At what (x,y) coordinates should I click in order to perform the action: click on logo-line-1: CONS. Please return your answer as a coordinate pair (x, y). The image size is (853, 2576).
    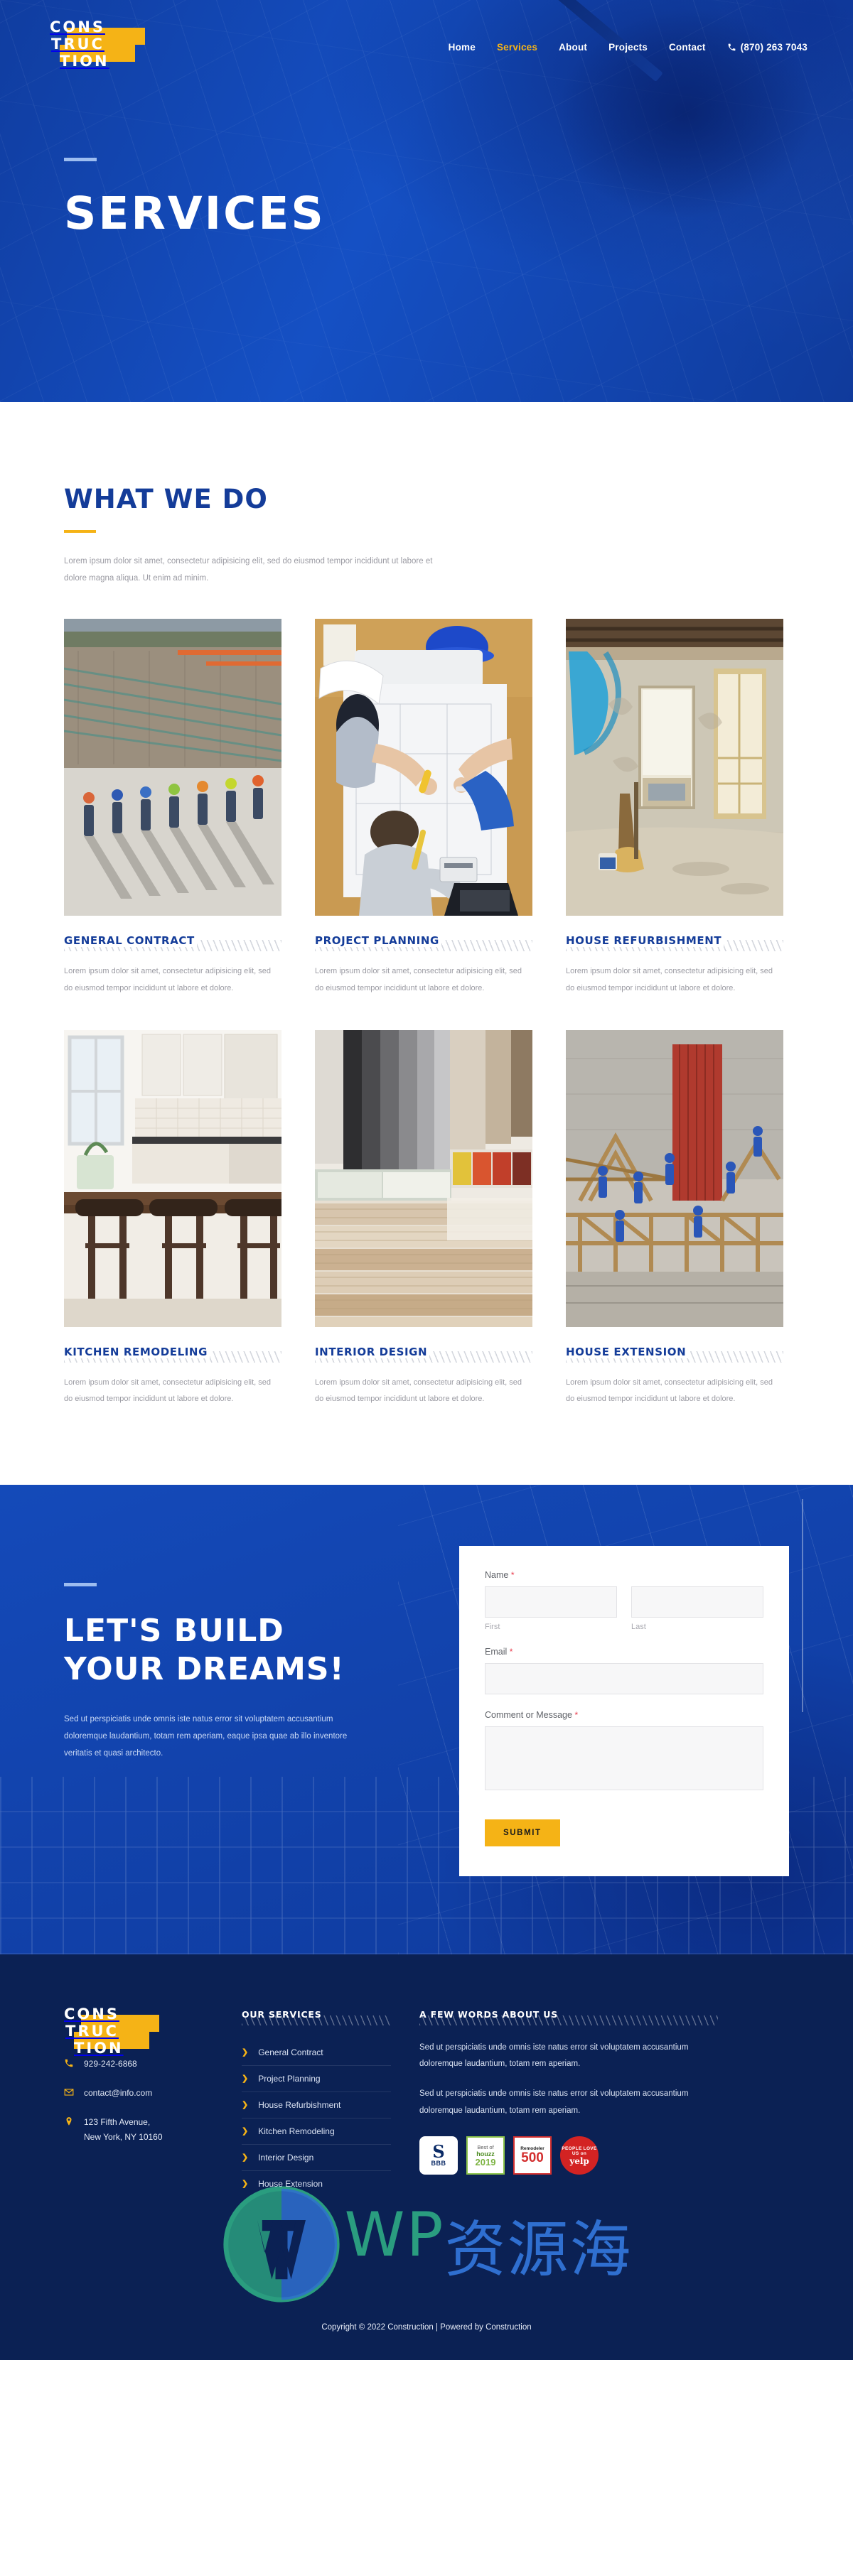
    Looking at the image, I should click on (77, 27).